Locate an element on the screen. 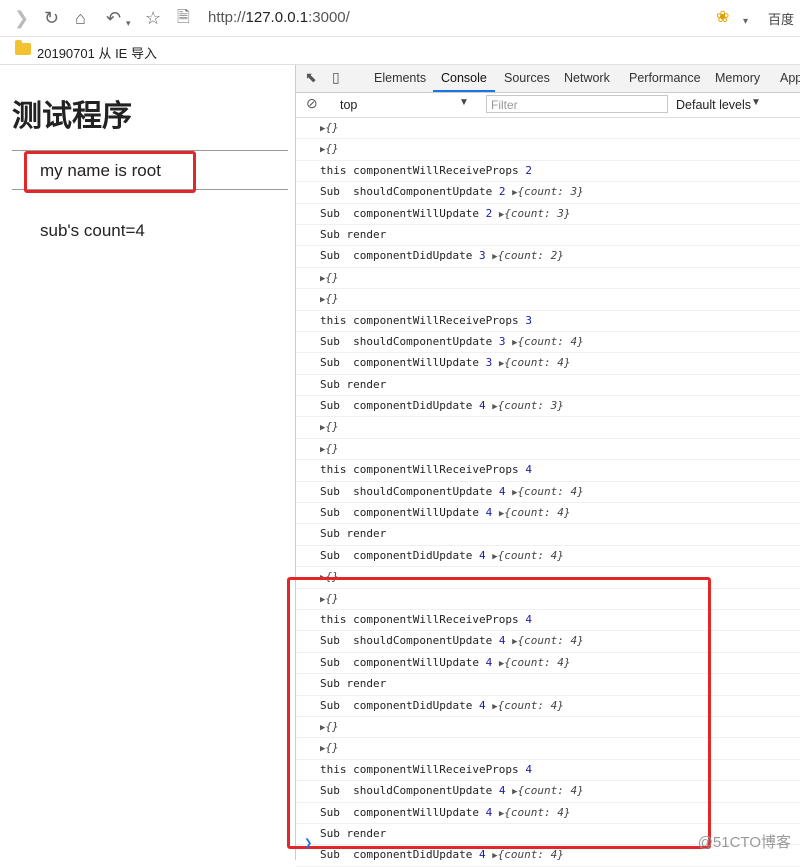 The image size is (800, 867). console-row: Sub componentDidUpdate 3 ▶{count: 2} is located at coordinates (548, 257).